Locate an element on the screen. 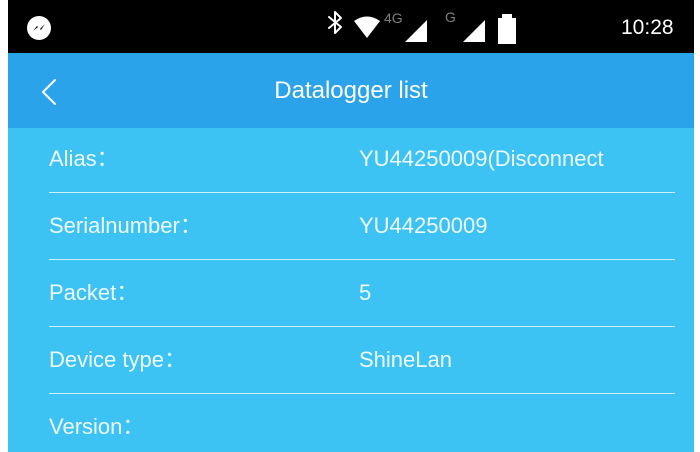 This screenshot has height=452, width=700. network-label: 4G is located at coordinates (393, 18).